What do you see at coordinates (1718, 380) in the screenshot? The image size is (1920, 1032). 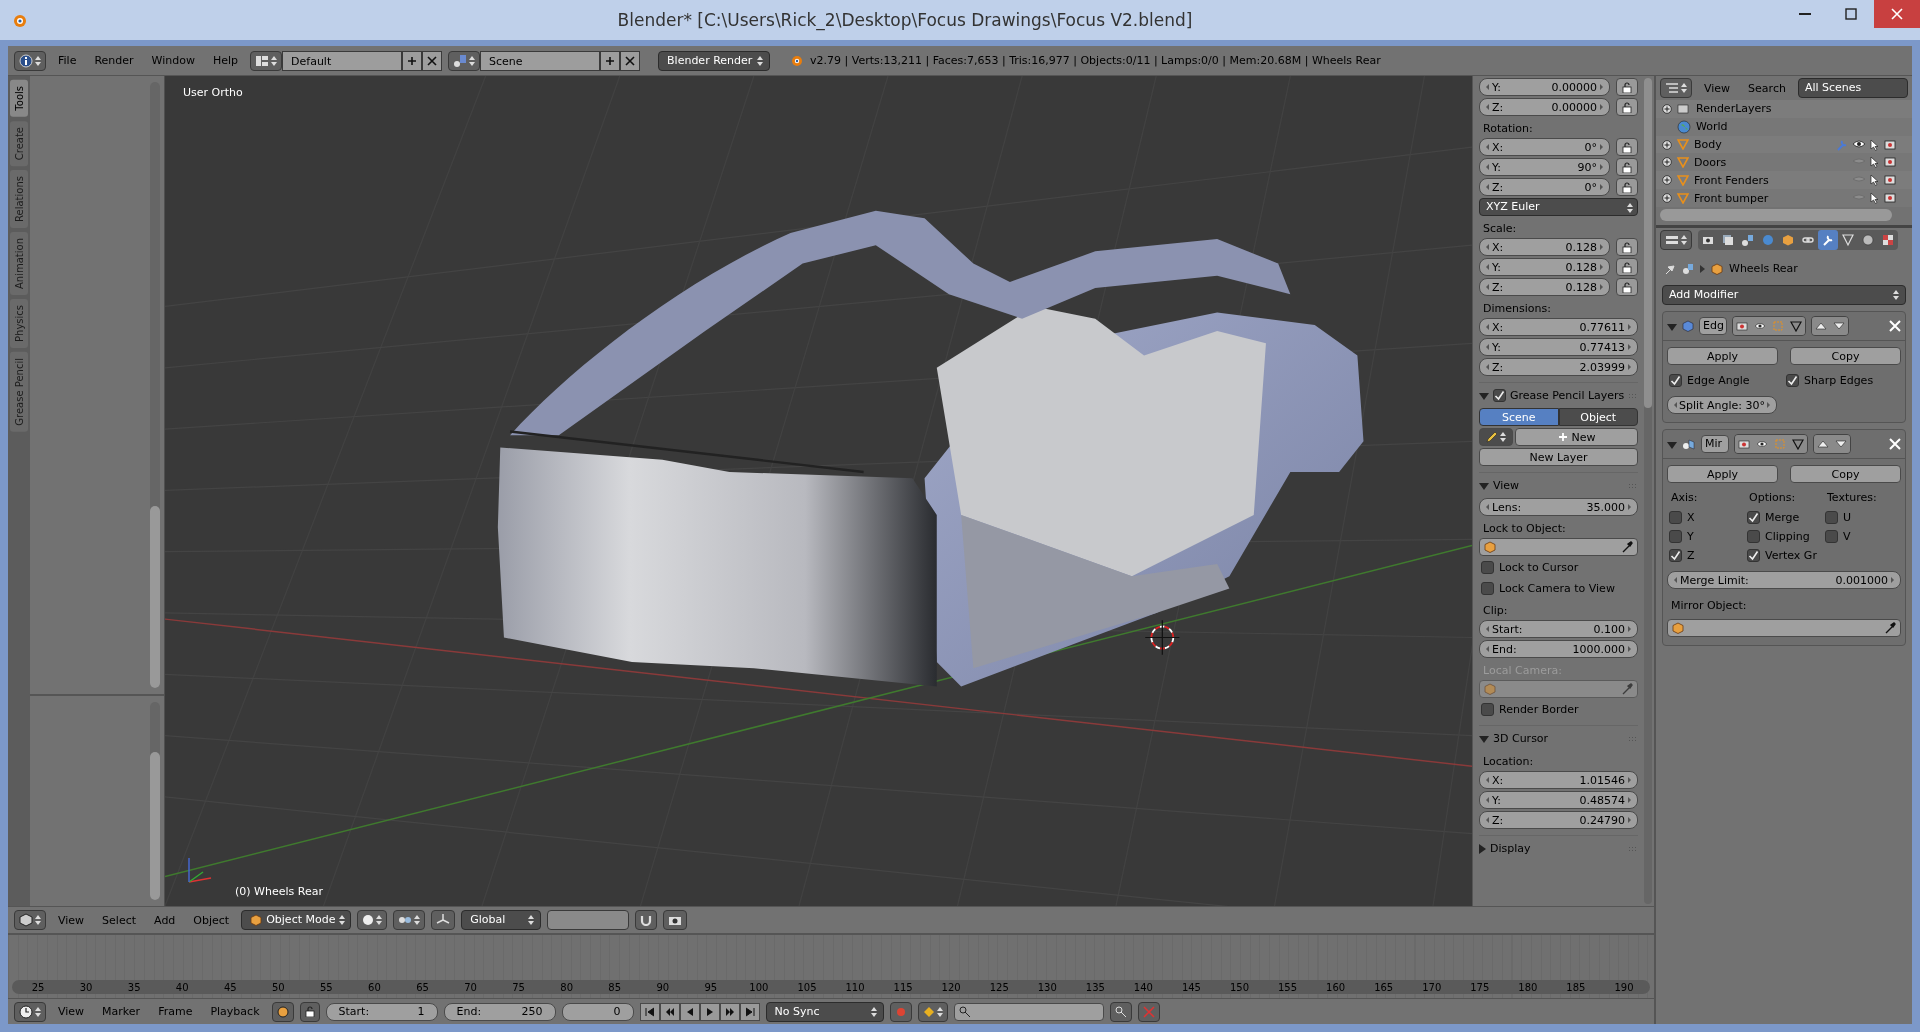 I see `checkbox-label: Edge Angle` at bounding box center [1718, 380].